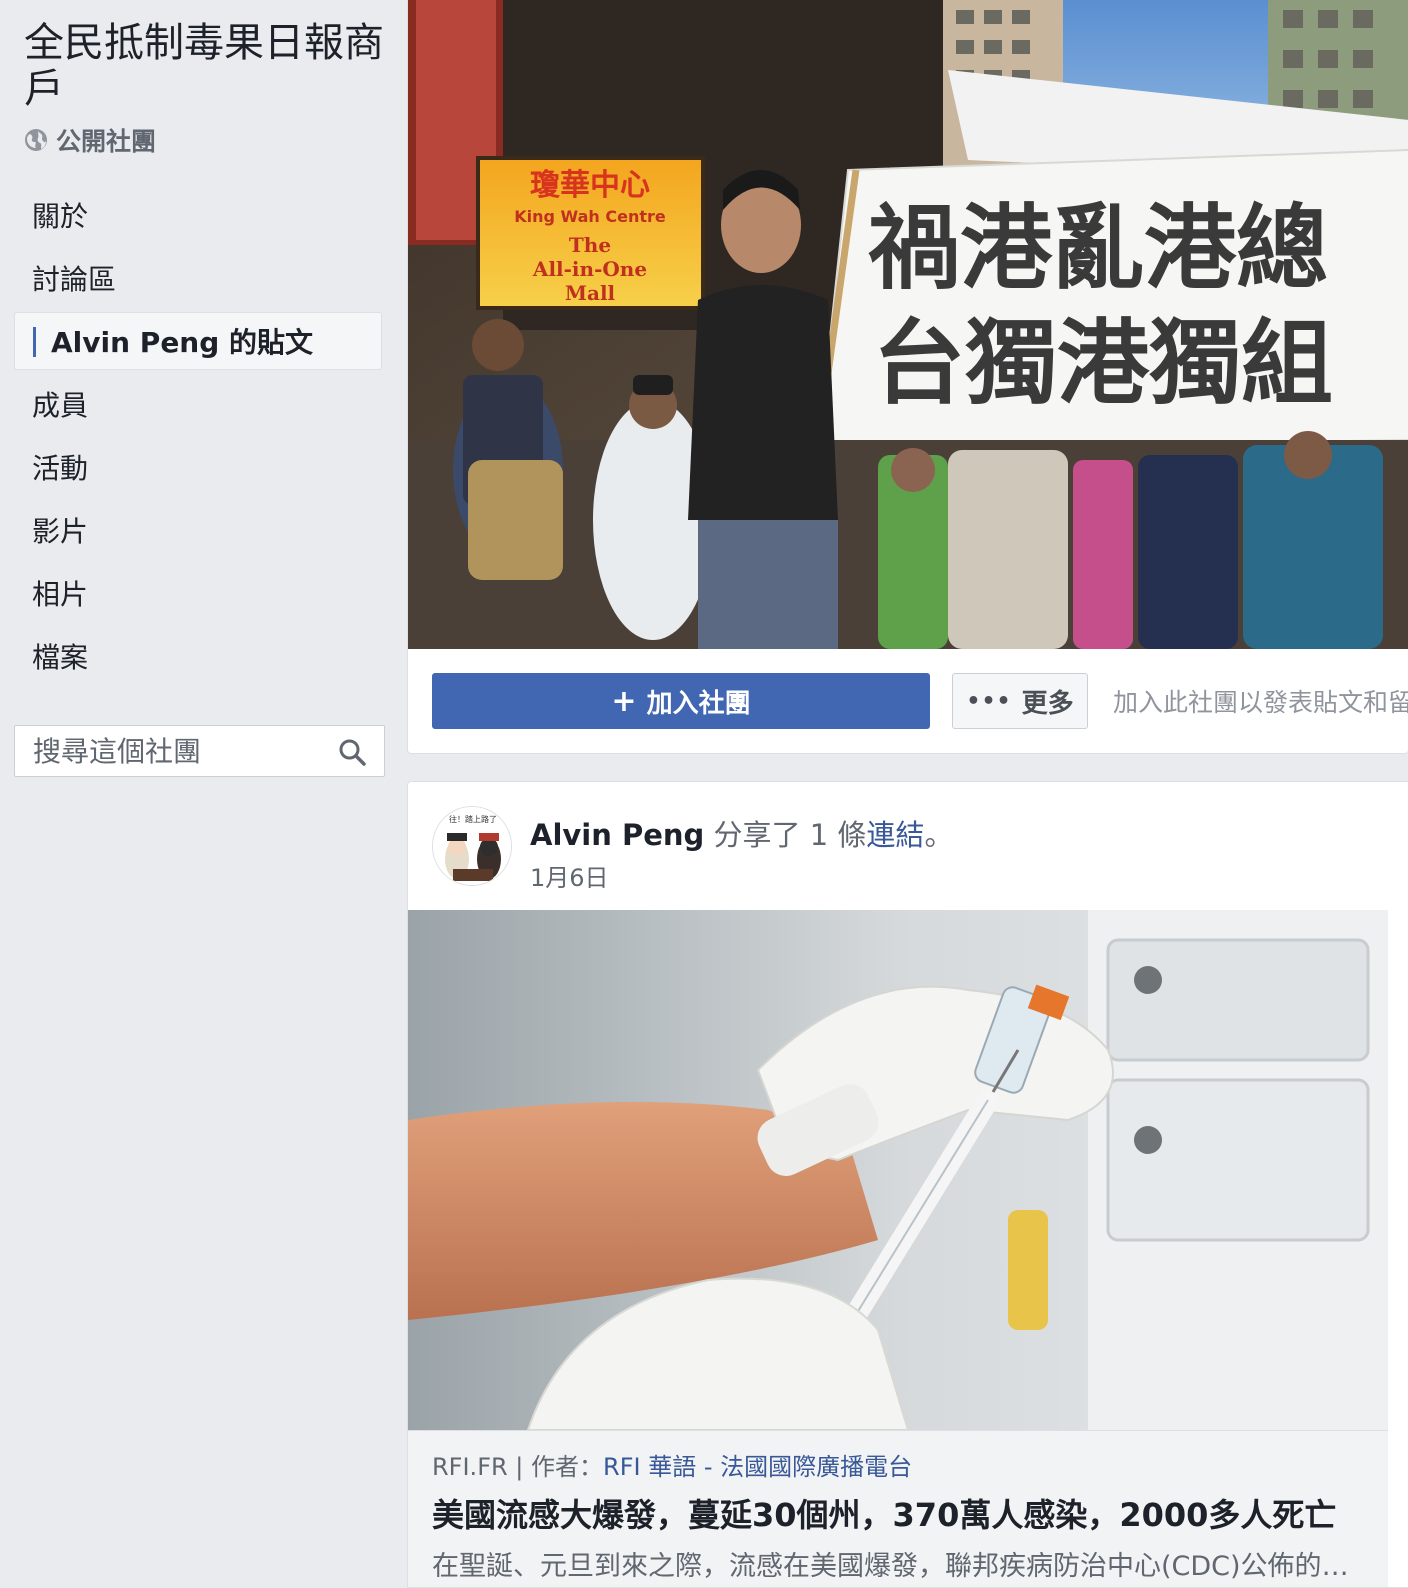  I want to click on nav-item-files: 檔案, so click(198, 656).